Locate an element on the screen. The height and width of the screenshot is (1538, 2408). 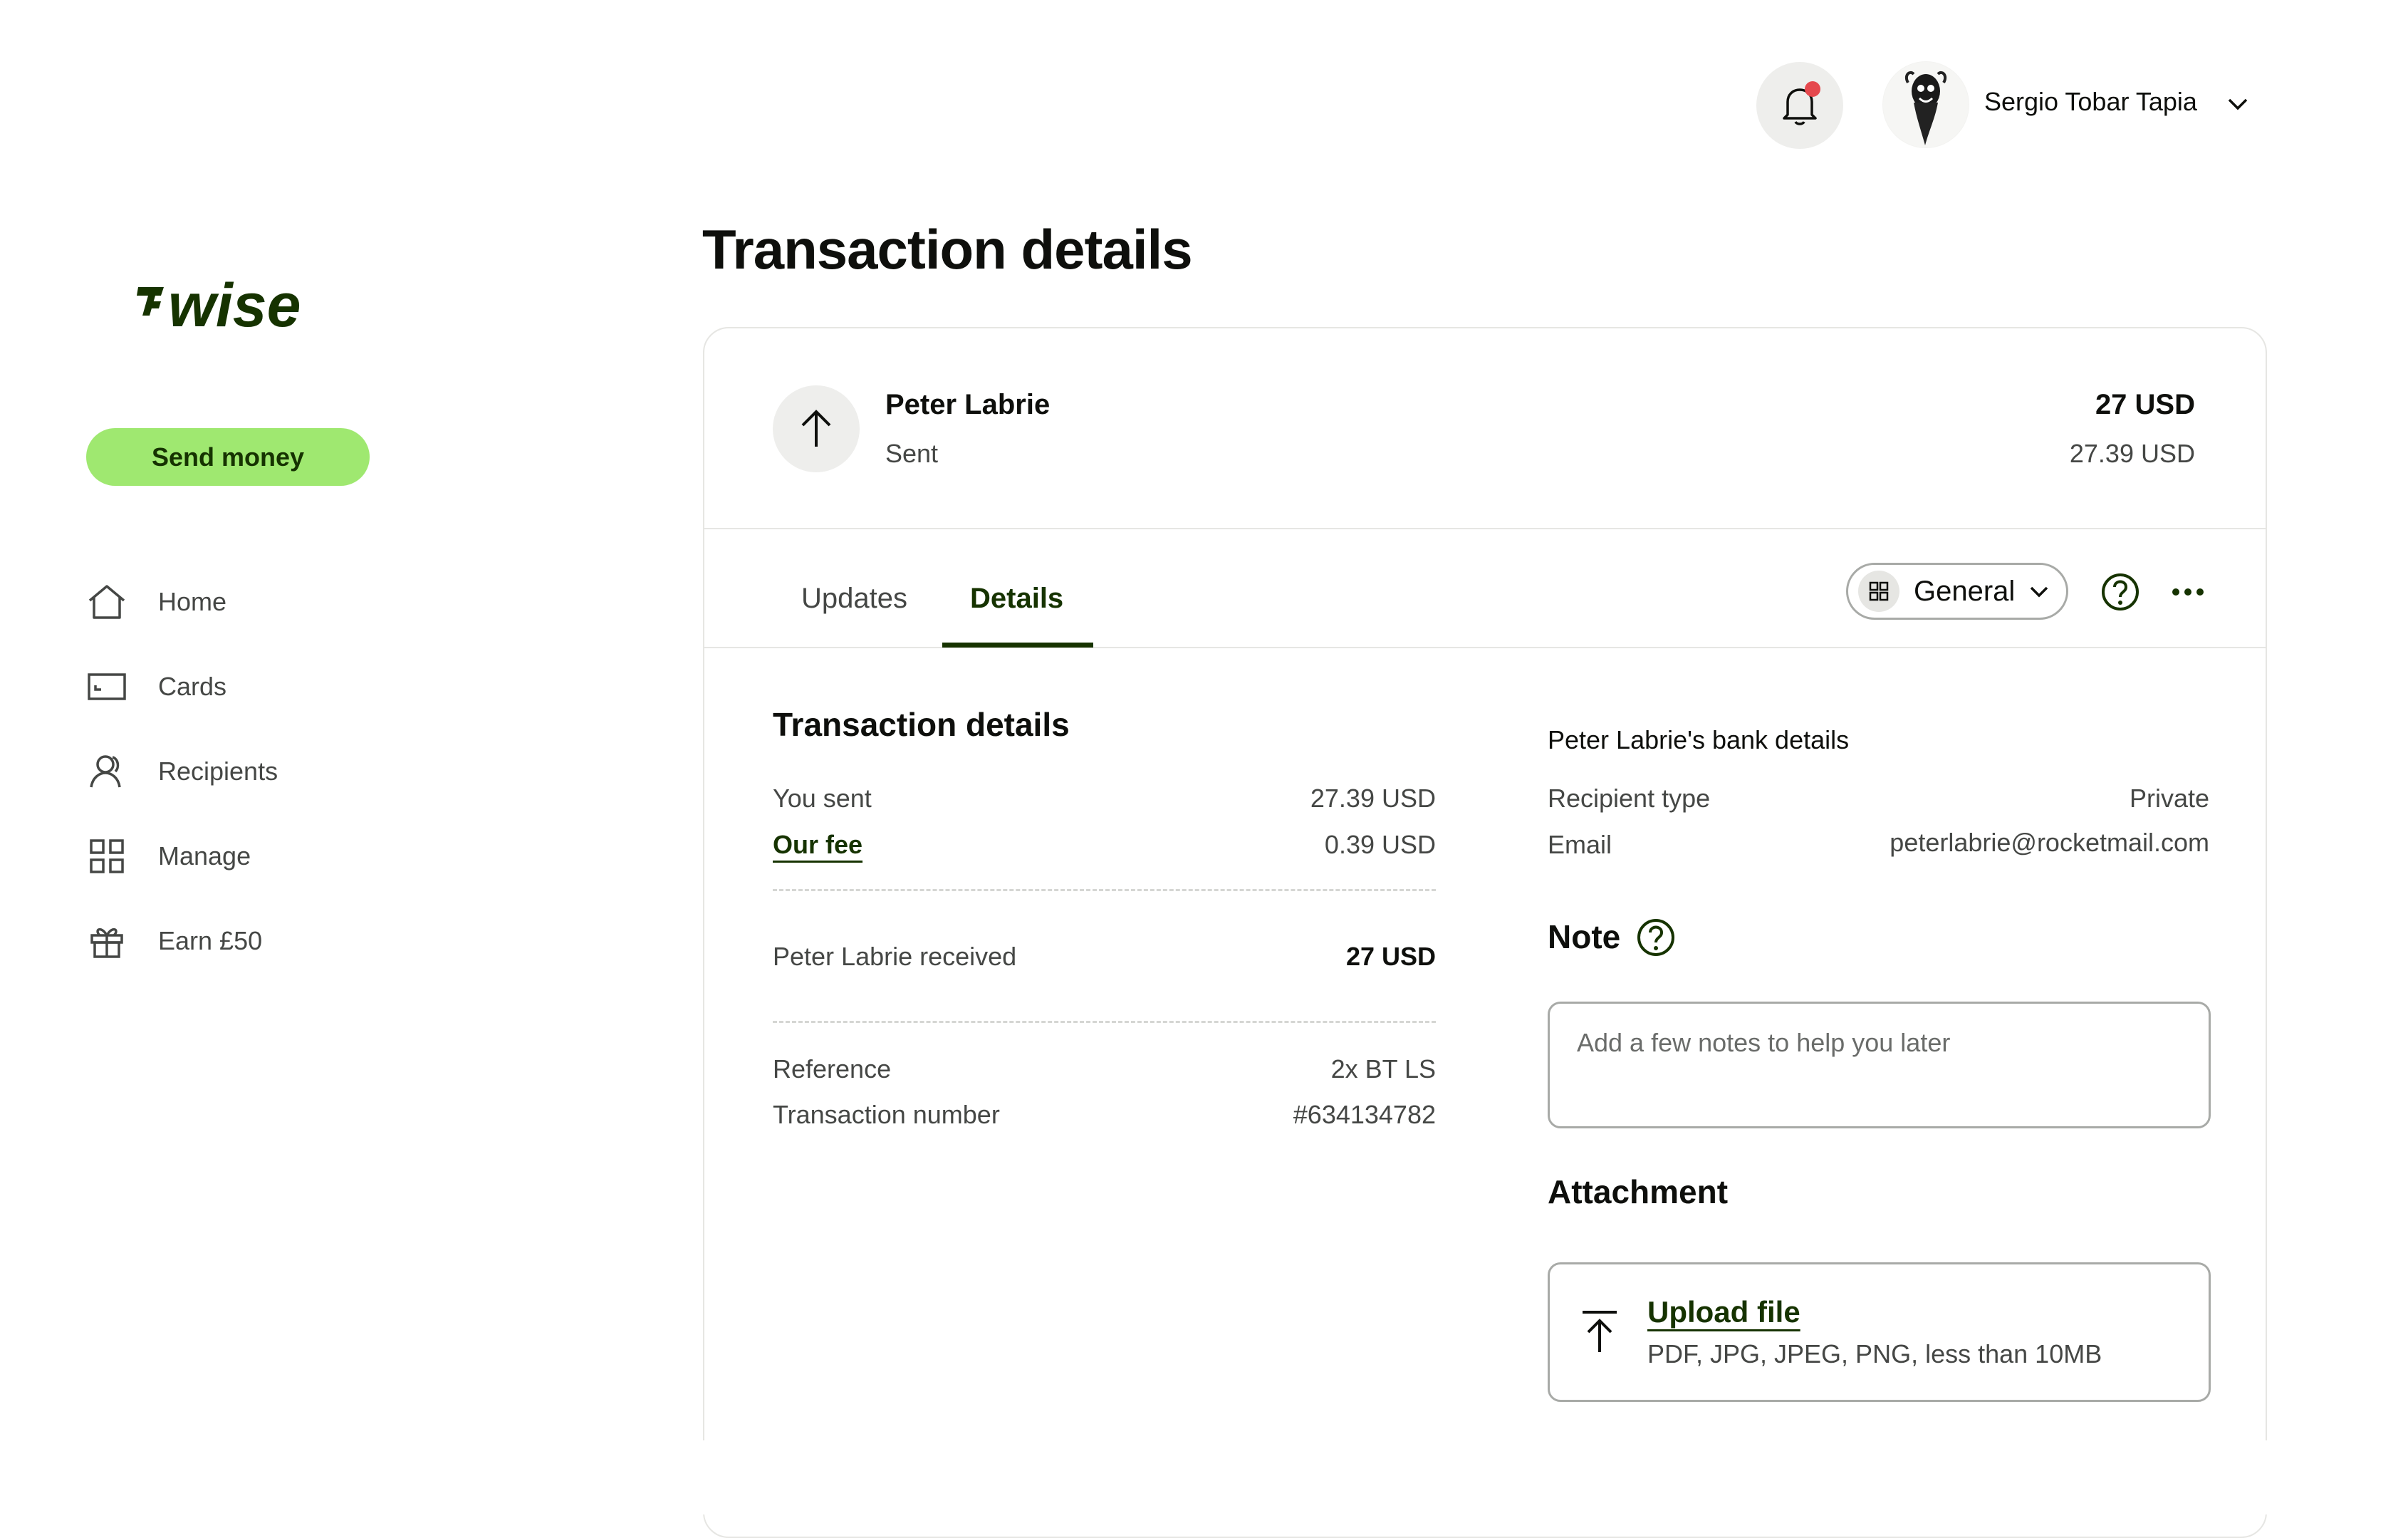
transaction-amount: 27 USD is located at coordinates (2145, 404).